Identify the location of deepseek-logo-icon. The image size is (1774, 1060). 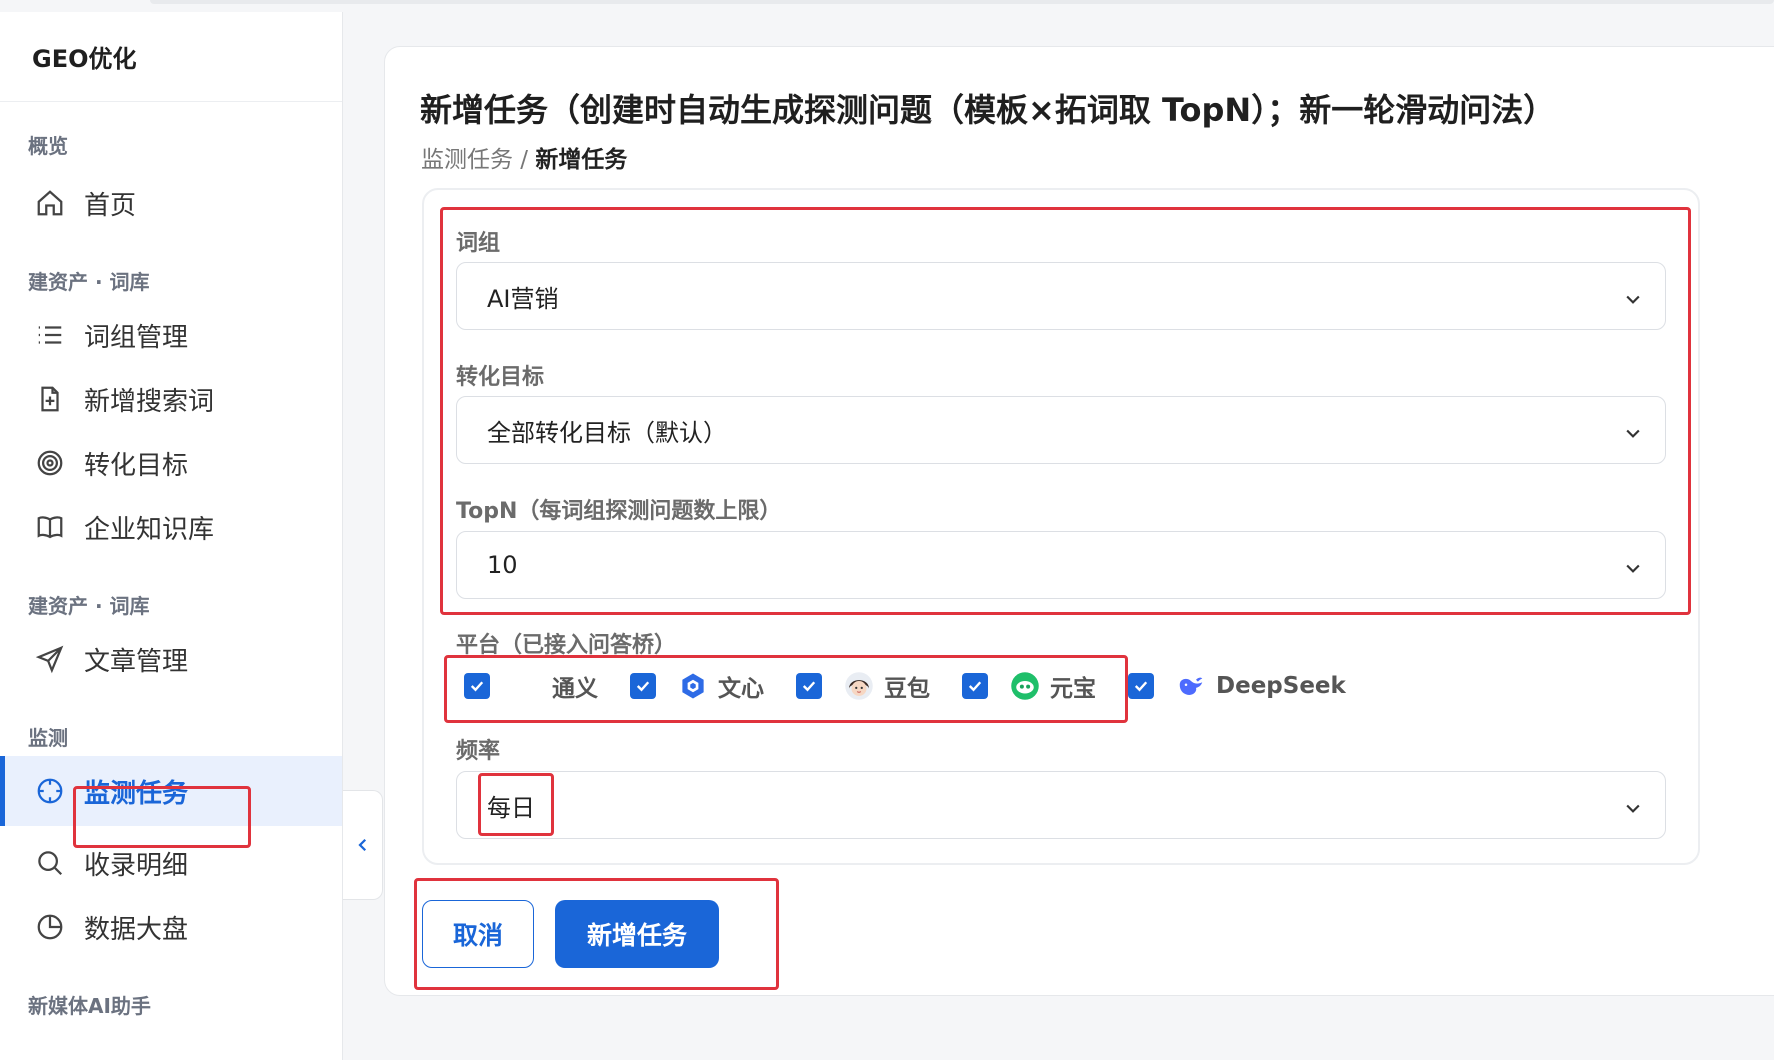
(1191, 686).